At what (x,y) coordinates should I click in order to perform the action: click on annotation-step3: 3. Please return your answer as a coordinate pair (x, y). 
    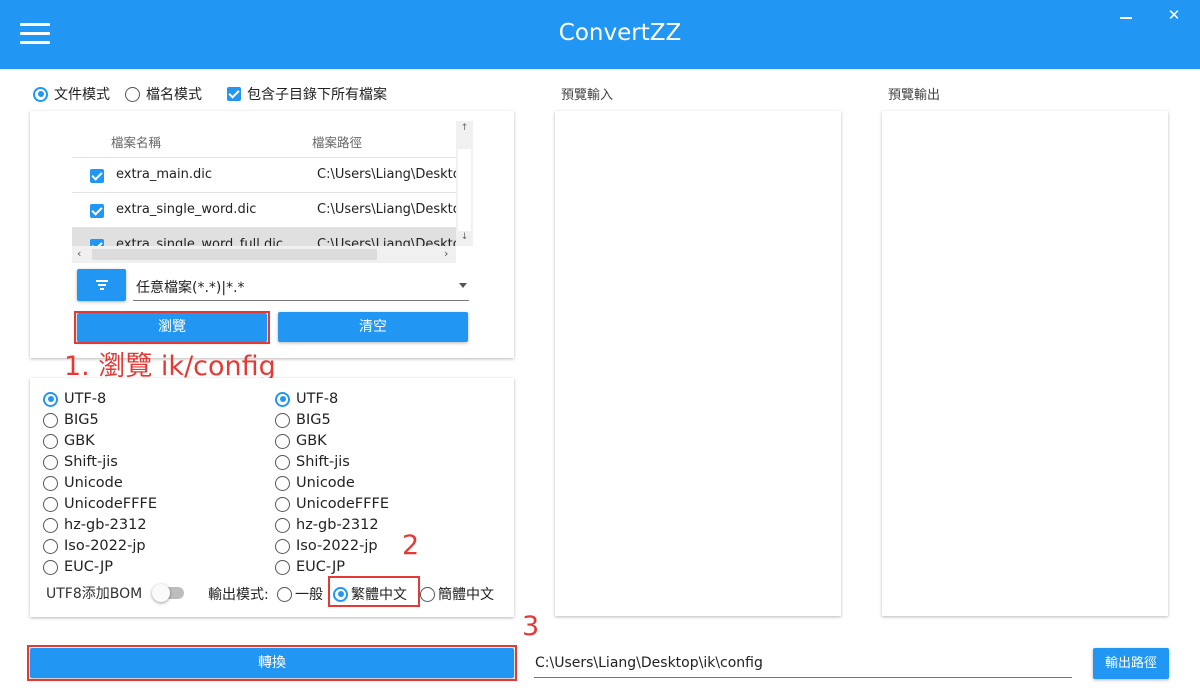
    Looking at the image, I should click on (531, 626).